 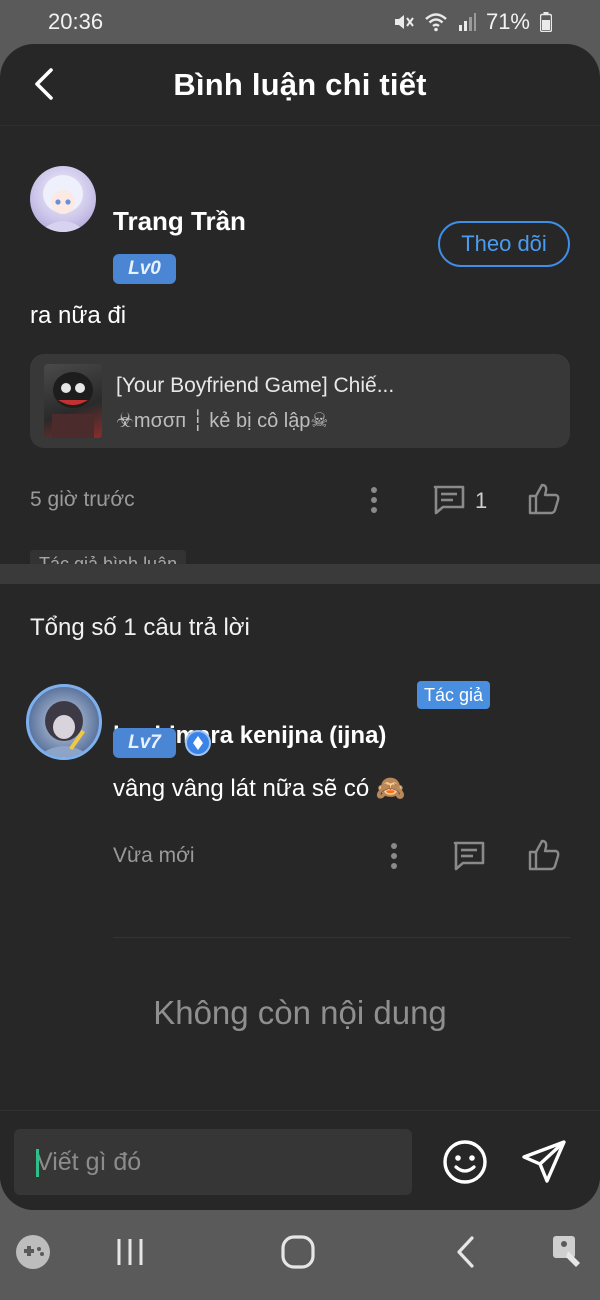 I want to click on home-button, so click(x=298, y=1252).